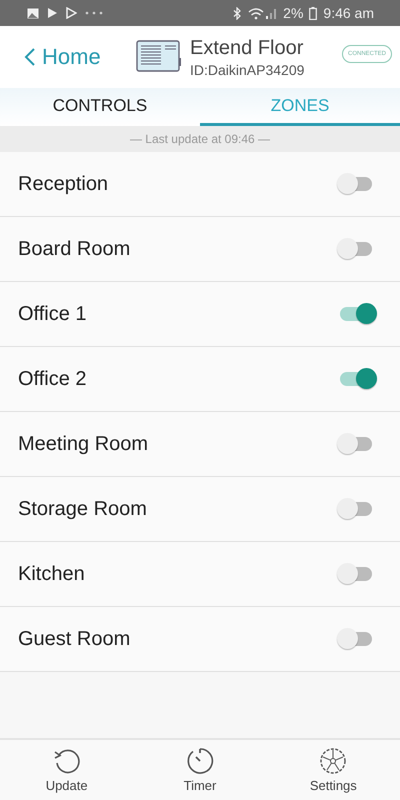 Image resolution: width=400 pixels, height=800 pixels. I want to click on tab: CONTROLS, so click(100, 107).